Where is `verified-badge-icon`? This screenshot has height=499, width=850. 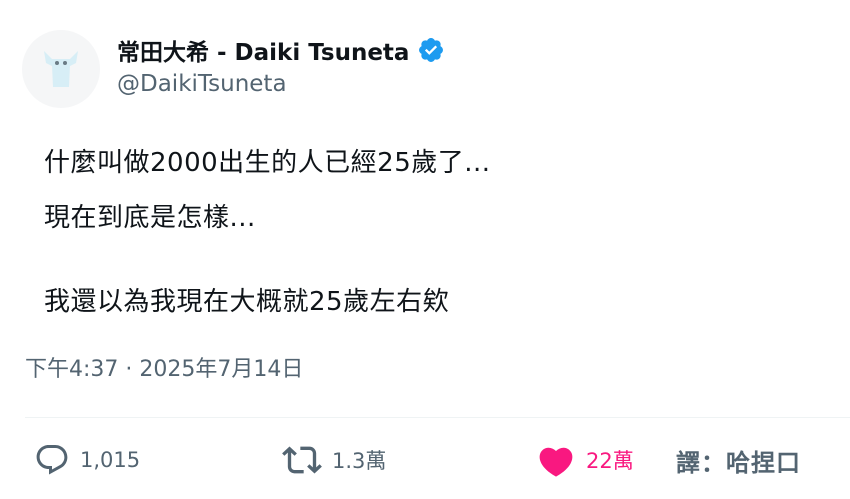 verified-badge-icon is located at coordinates (431, 50).